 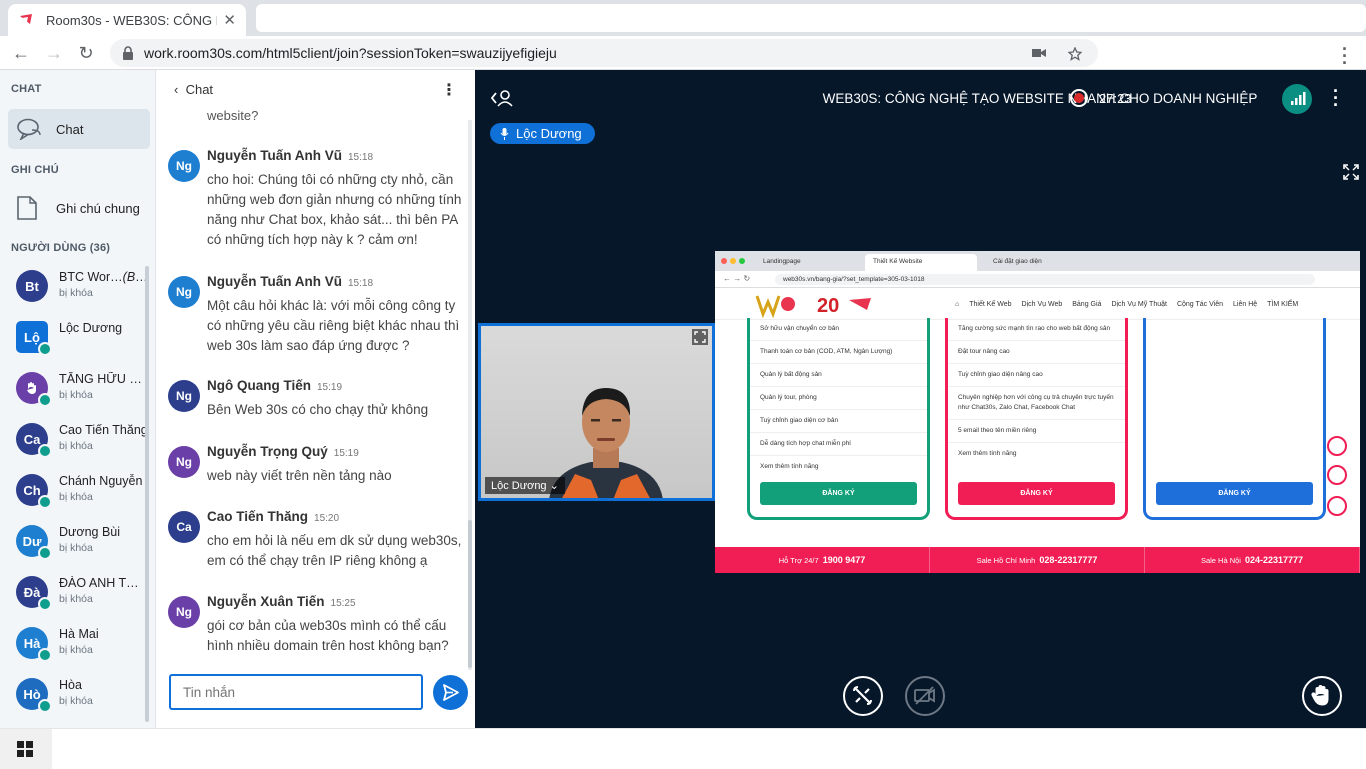 What do you see at coordinates (128, 53) in the screenshot?
I see `lock-icon` at bounding box center [128, 53].